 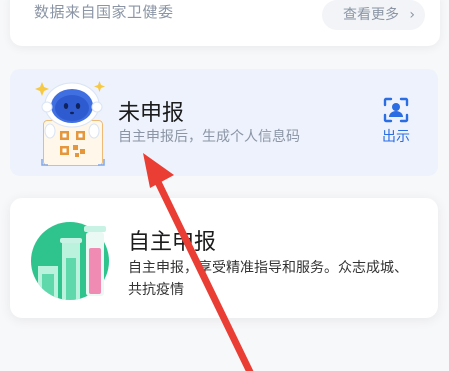 What do you see at coordinates (396, 137) in the screenshot?
I see `show-label: 出示` at bounding box center [396, 137].